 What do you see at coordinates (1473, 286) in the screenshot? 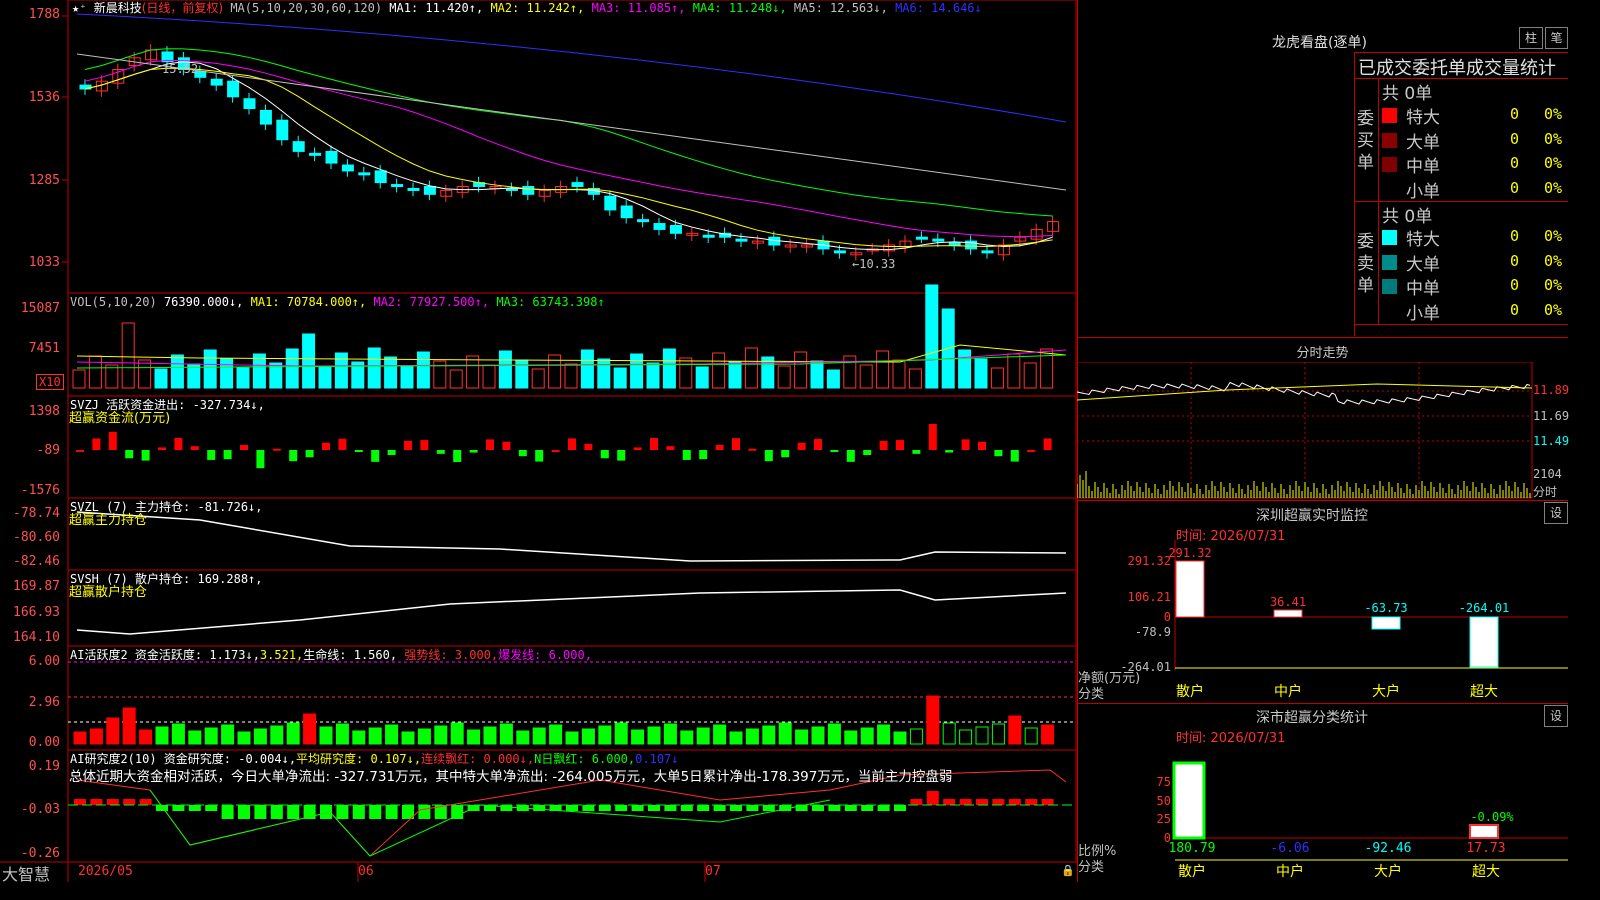
I see `order-row: 中单 0 0%` at bounding box center [1473, 286].